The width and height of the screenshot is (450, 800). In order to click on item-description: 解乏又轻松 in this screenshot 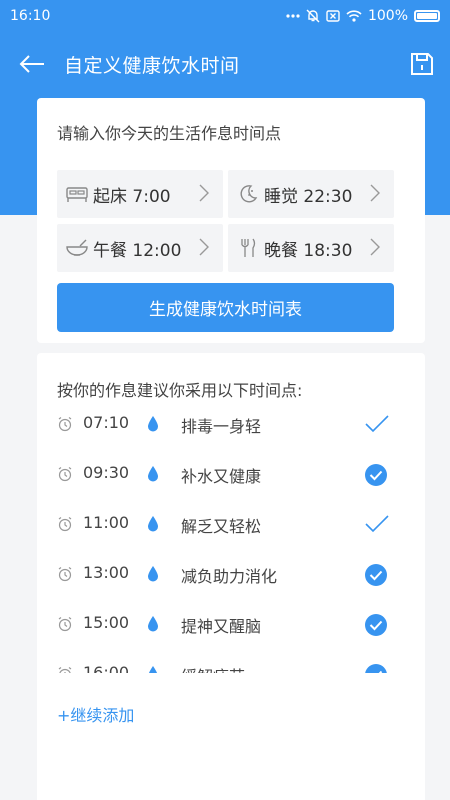, I will do `click(221, 526)`.